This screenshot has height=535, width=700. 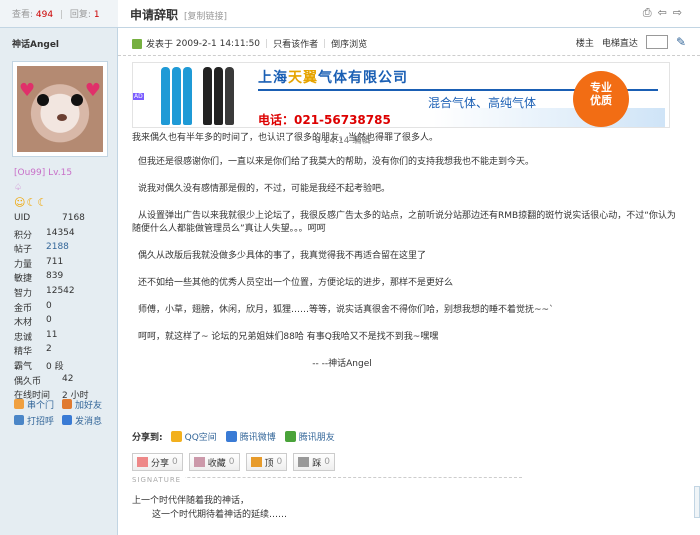 I want to click on share-item: QQ空间, so click(x=193, y=436).